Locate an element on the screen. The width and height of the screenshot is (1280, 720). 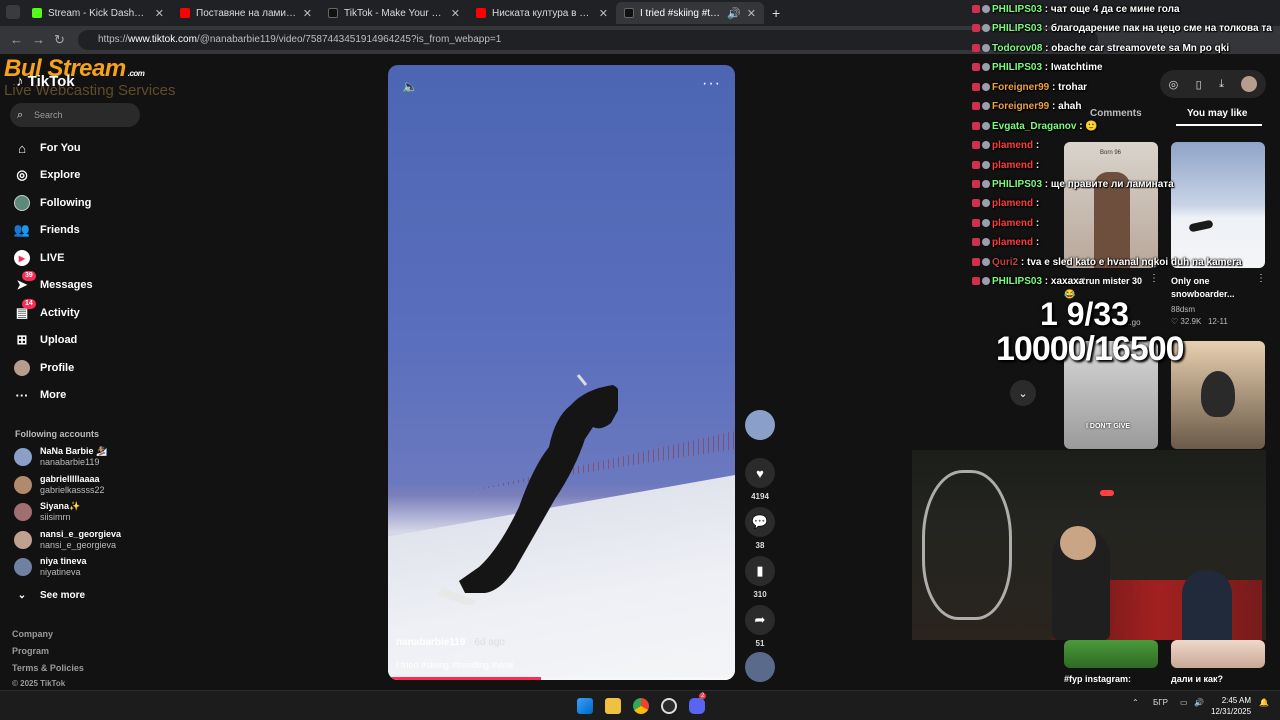
chat-username: plamend is located at coordinates (1013, 165).